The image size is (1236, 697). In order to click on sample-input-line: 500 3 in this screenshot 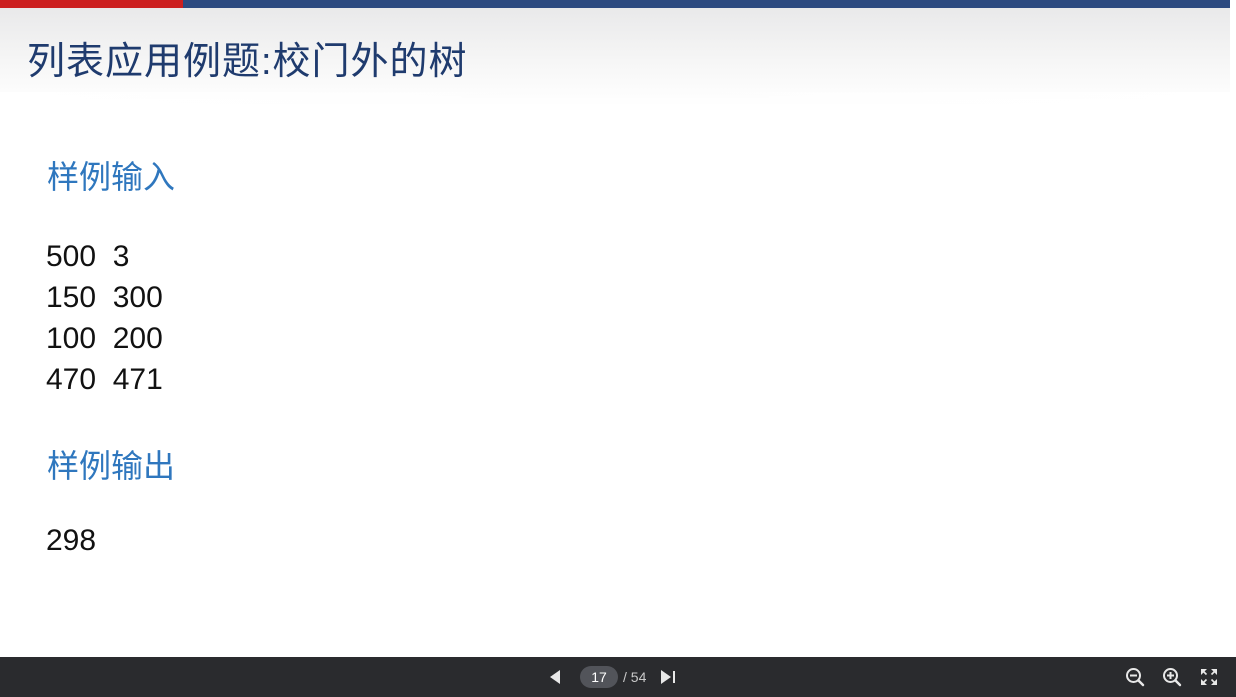, I will do `click(88, 256)`.